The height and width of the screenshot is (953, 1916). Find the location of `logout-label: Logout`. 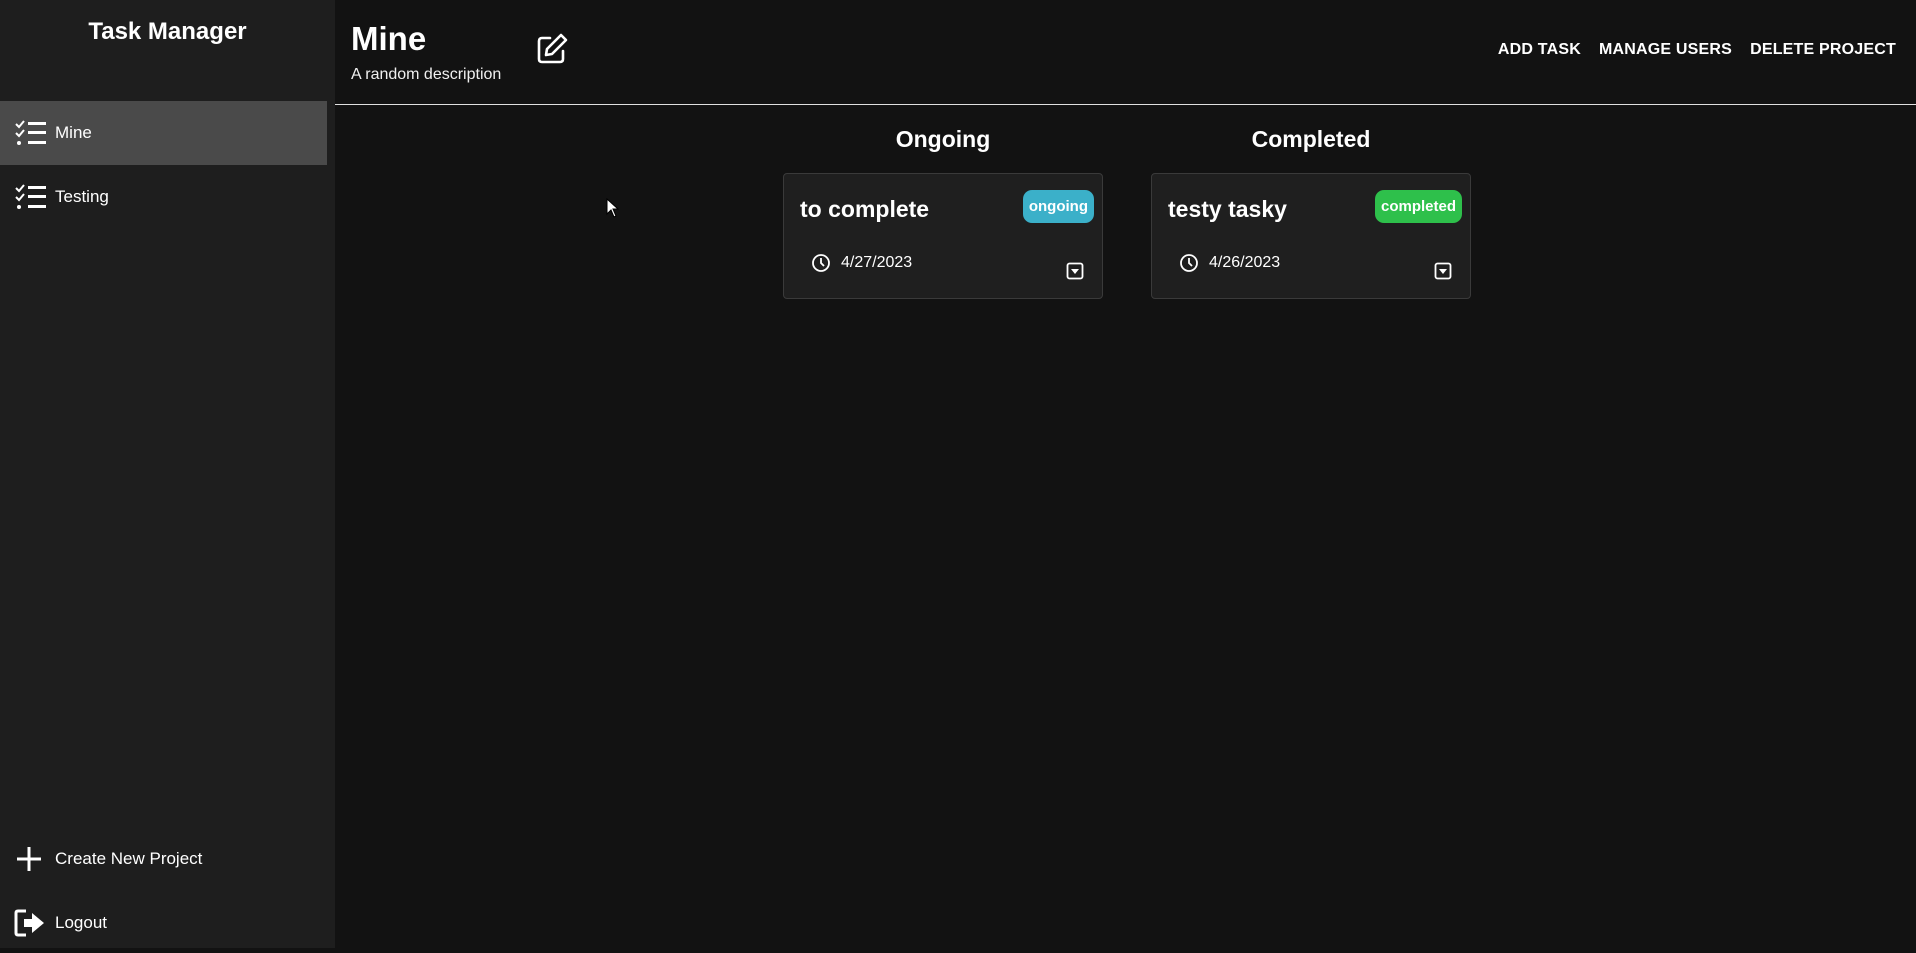

logout-label: Logout is located at coordinates (81, 922).